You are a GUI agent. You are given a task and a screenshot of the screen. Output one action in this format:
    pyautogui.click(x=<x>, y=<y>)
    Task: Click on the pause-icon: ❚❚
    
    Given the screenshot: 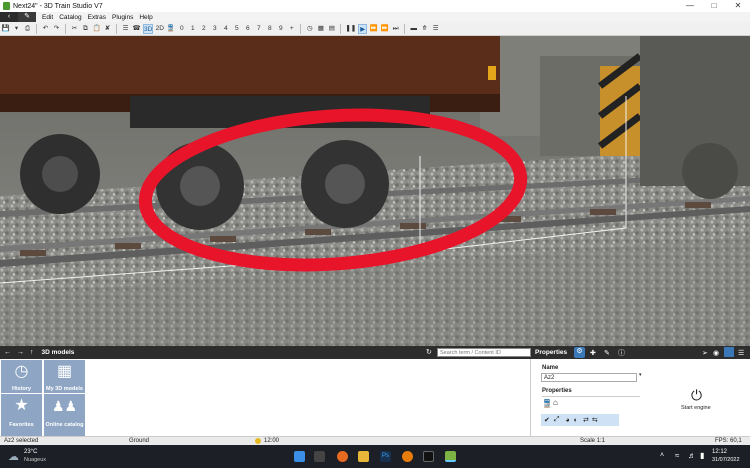 What is the action you would take?
    pyautogui.click(x=350, y=29)
    